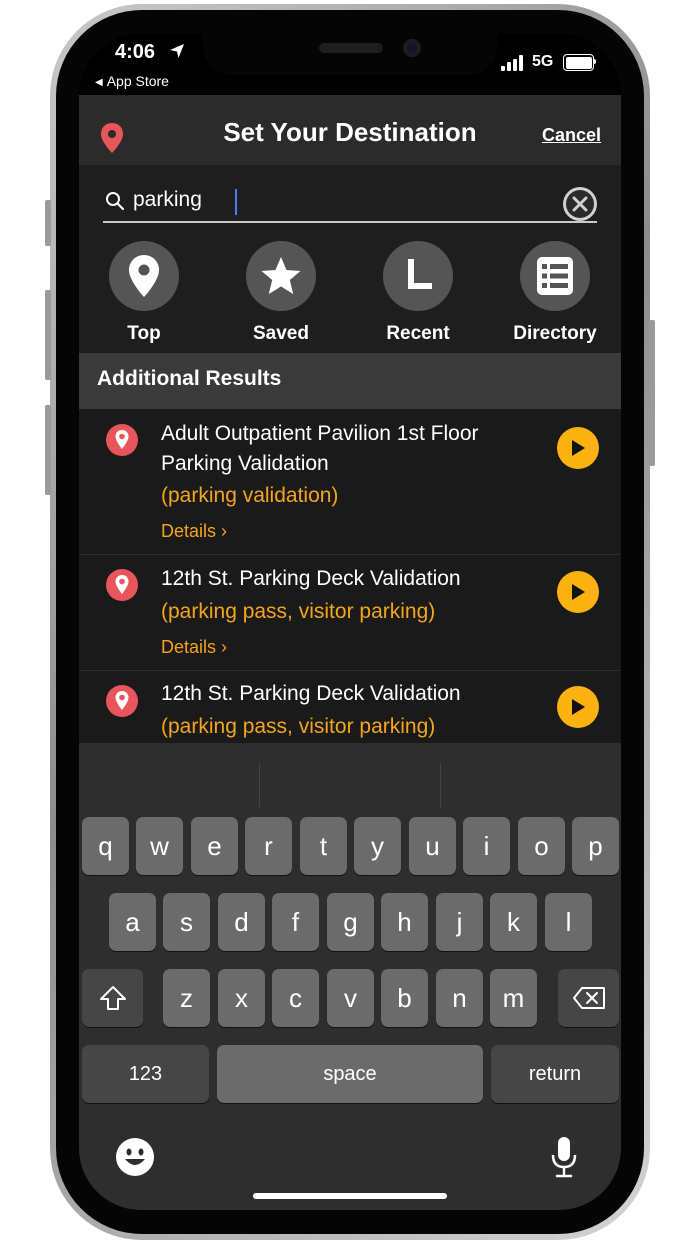 Image resolution: width=700 pixels, height=1244 pixels. I want to click on back-to-app-link: ◀ App Store, so click(132, 81).